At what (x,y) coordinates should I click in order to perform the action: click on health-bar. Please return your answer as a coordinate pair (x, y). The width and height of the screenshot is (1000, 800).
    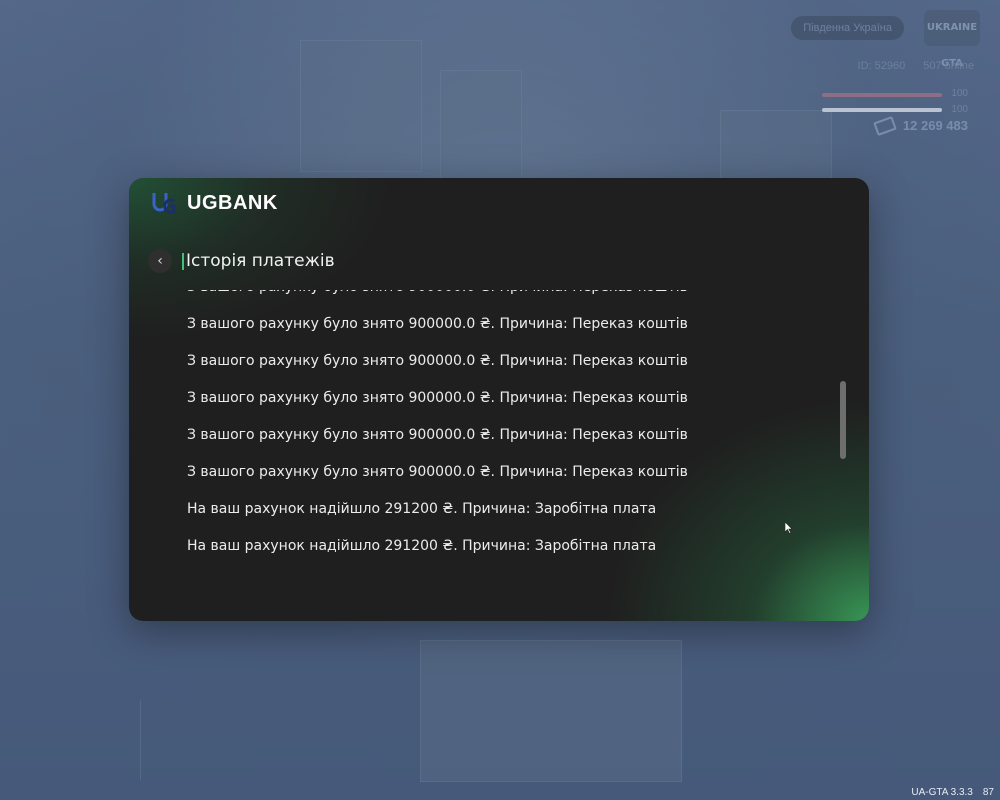
    Looking at the image, I should click on (882, 95).